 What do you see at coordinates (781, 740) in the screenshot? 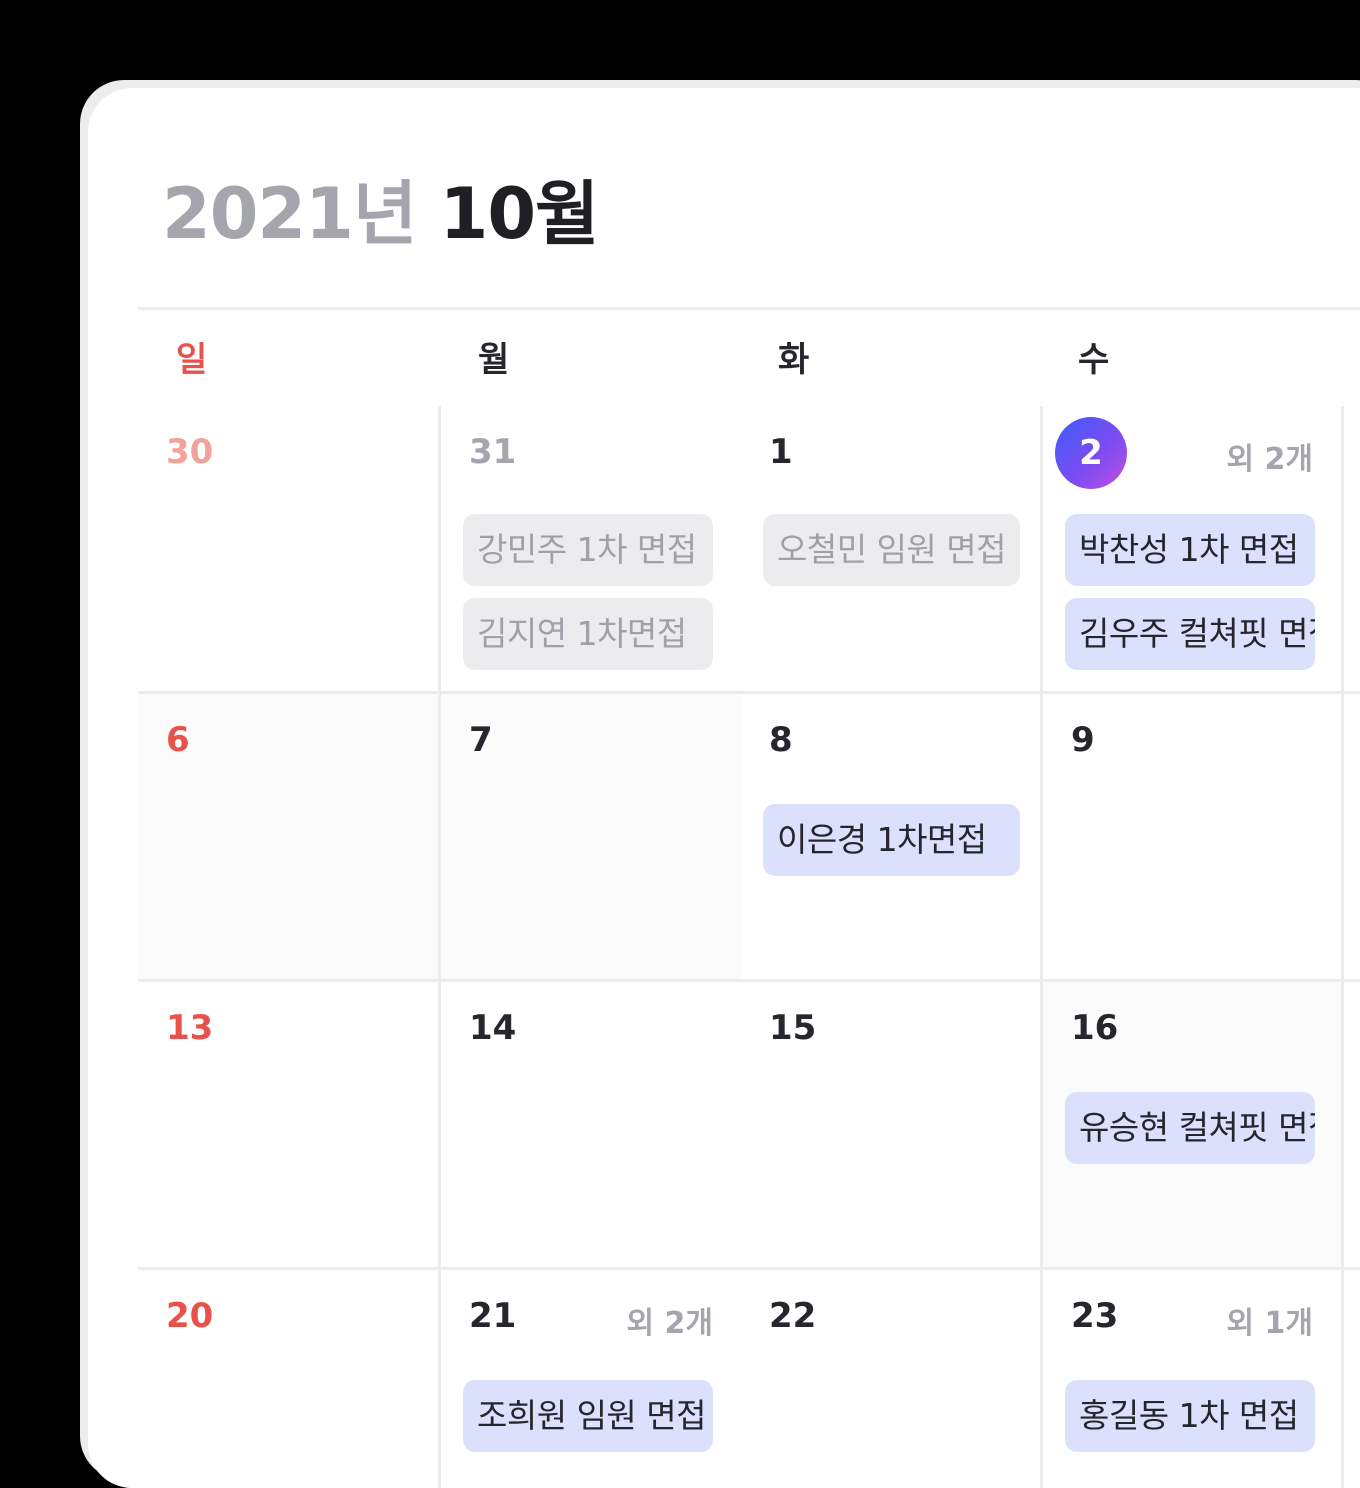
I see `day-number: 8` at bounding box center [781, 740].